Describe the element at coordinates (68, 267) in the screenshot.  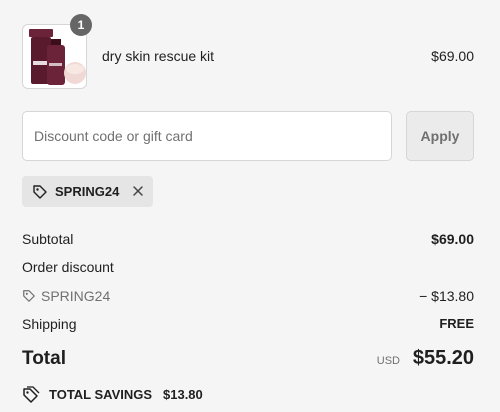
I see `order-discount-label: Order discount` at that location.